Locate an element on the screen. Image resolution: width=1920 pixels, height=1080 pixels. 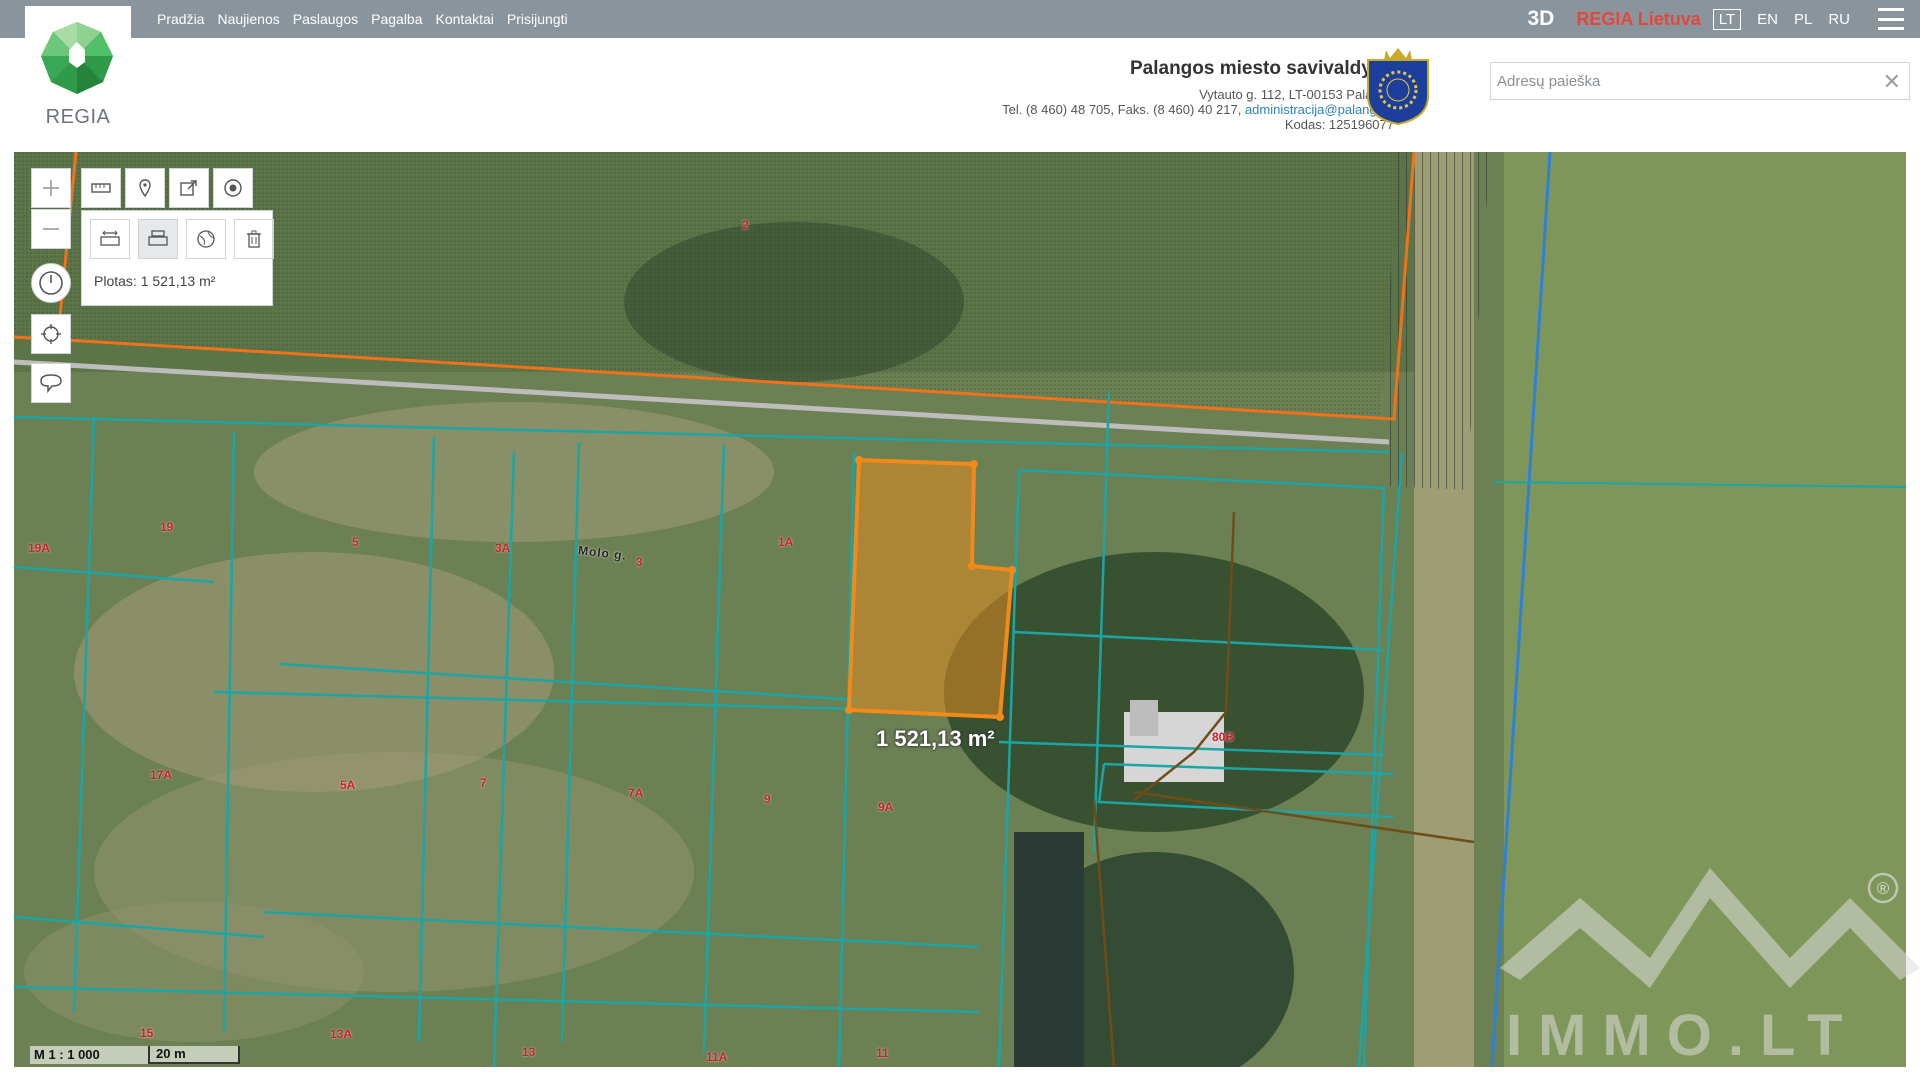
plot-label: 13A is located at coordinates (341, 1034).